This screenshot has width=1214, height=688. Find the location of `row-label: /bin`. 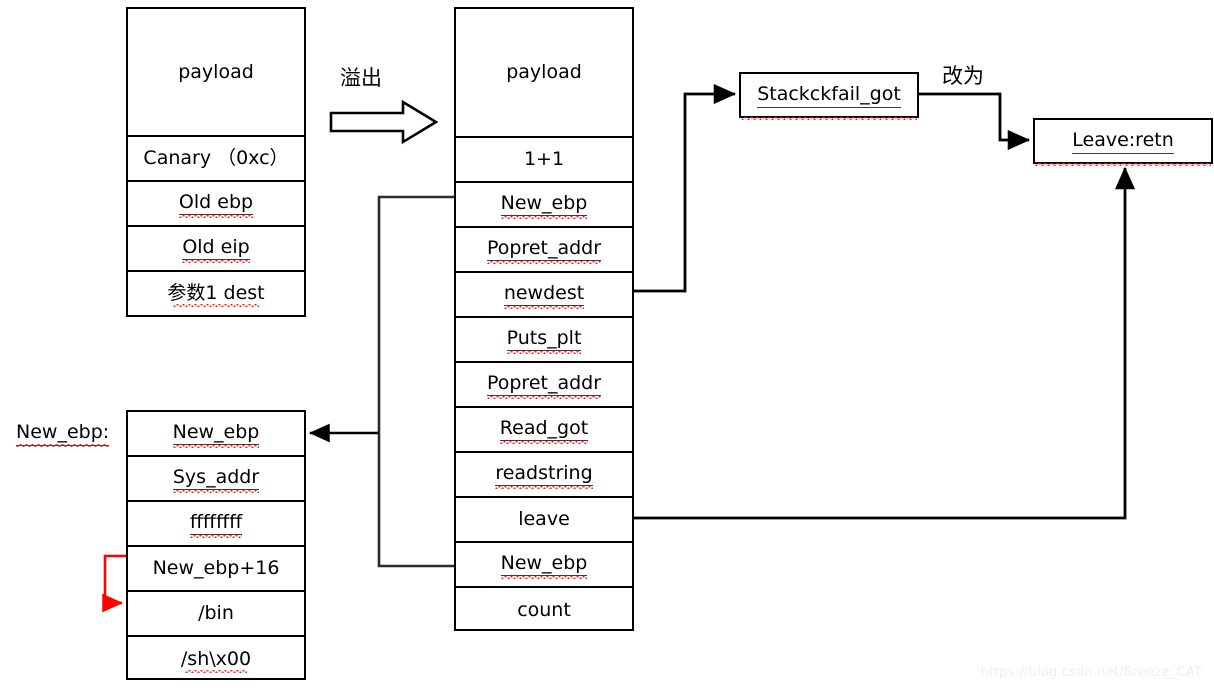

row-label: /bin is located at coordinates (216, 613).